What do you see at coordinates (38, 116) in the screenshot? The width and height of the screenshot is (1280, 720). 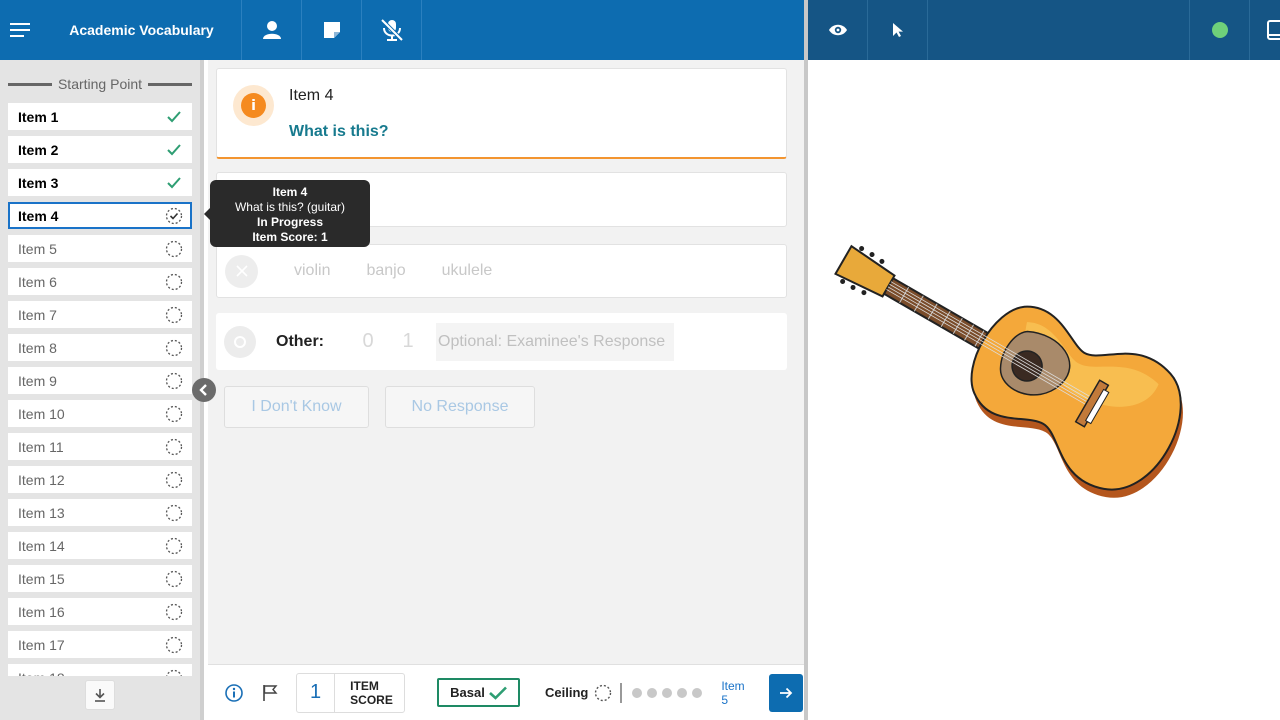 I see `sidebar-item-label: Item 1` at bounding box center [38, 116].